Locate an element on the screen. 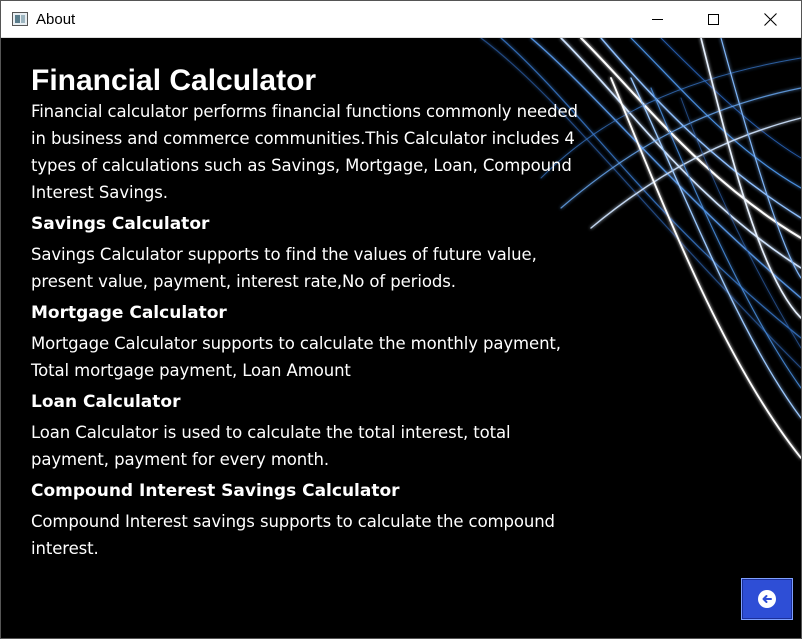 The height and width of the screenshot is (639, 802). minimize-button is located at coordinates (657, 19).